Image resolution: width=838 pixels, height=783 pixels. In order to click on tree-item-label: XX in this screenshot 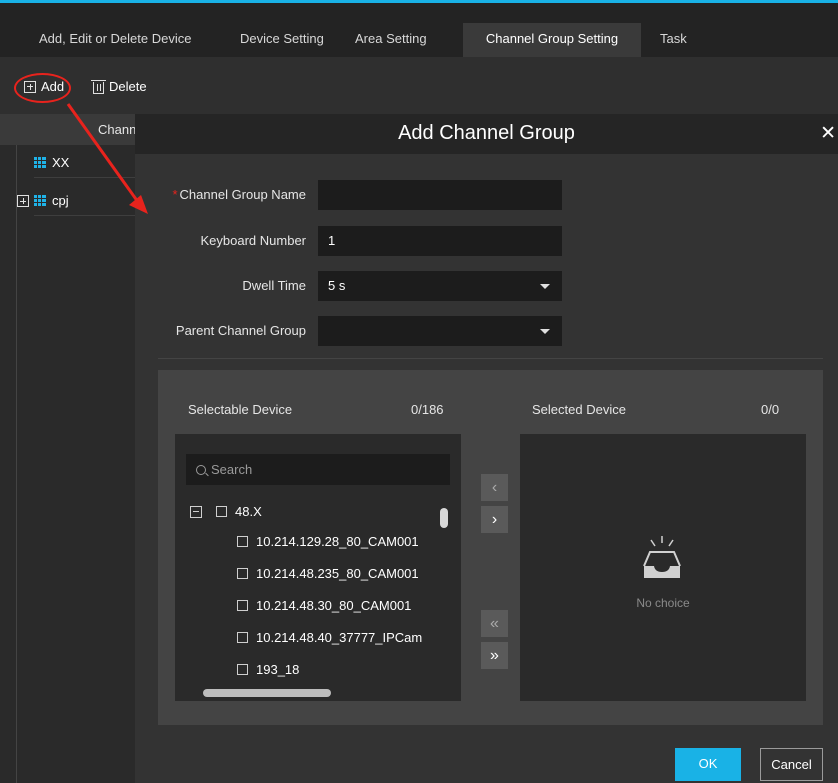, I will do `click(61, 162)`.